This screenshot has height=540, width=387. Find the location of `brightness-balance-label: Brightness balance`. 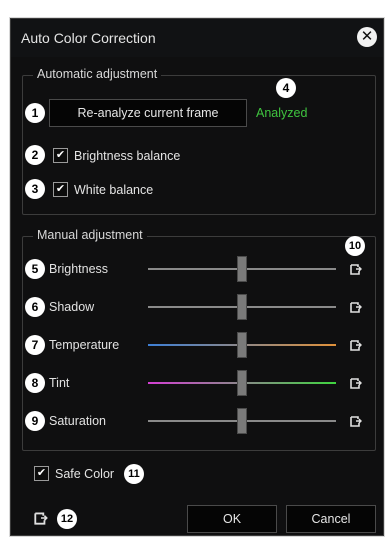

brightness-balance-label: Brightness balance is located at coordinates (127, 155).